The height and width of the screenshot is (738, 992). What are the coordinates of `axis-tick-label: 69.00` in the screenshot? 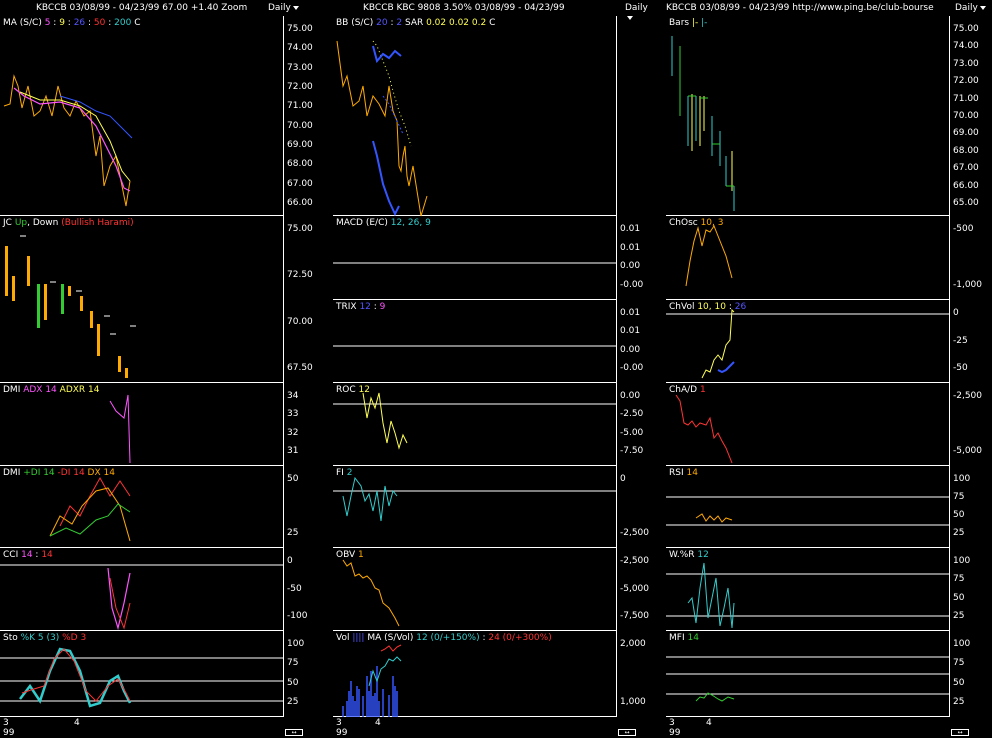 It's located at (300, 145).